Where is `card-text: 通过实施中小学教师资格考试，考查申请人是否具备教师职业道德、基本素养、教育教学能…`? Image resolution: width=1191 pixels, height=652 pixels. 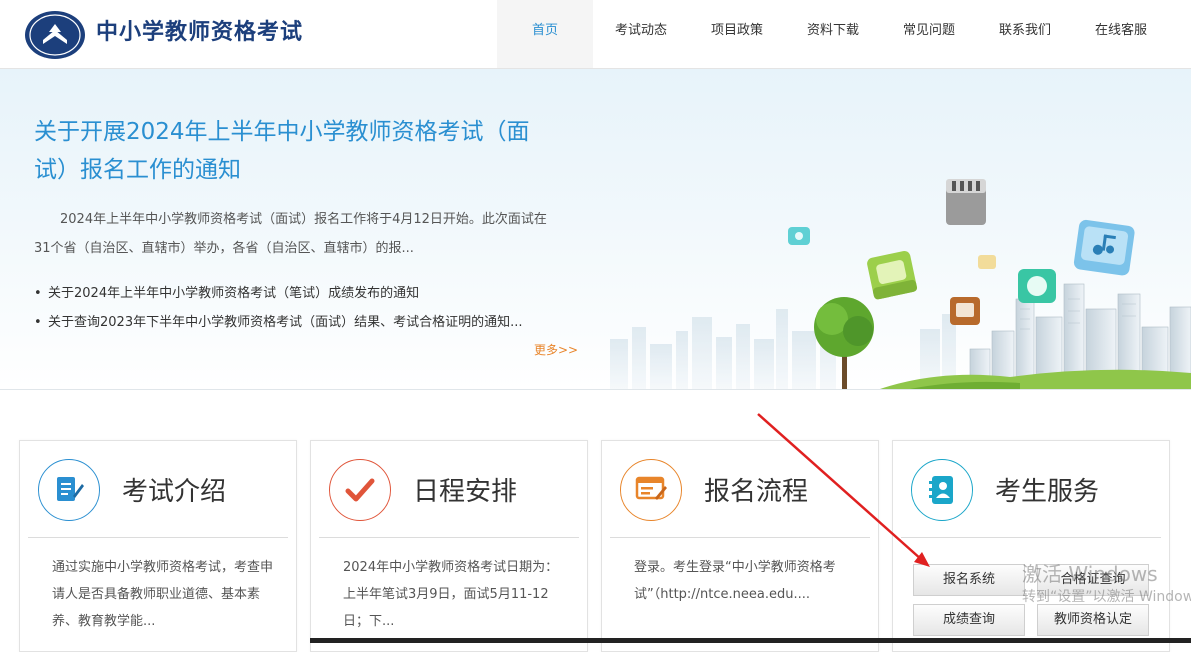 card-text: 通过实施中小学教师资格考试，考查申请人是否具备教师职业道德、基本素养、教育教学能… is located at coordinates (163, 594).